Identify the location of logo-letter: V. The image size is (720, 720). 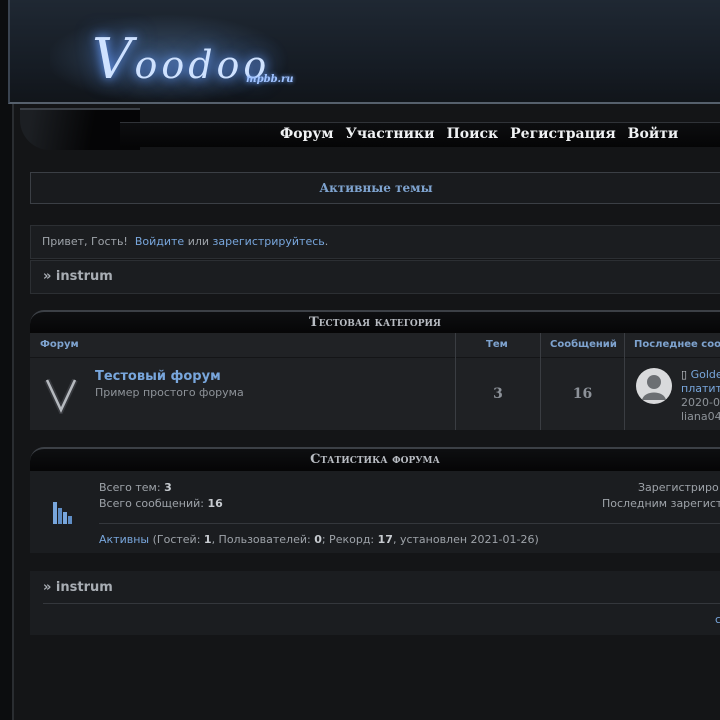
(113, 59).